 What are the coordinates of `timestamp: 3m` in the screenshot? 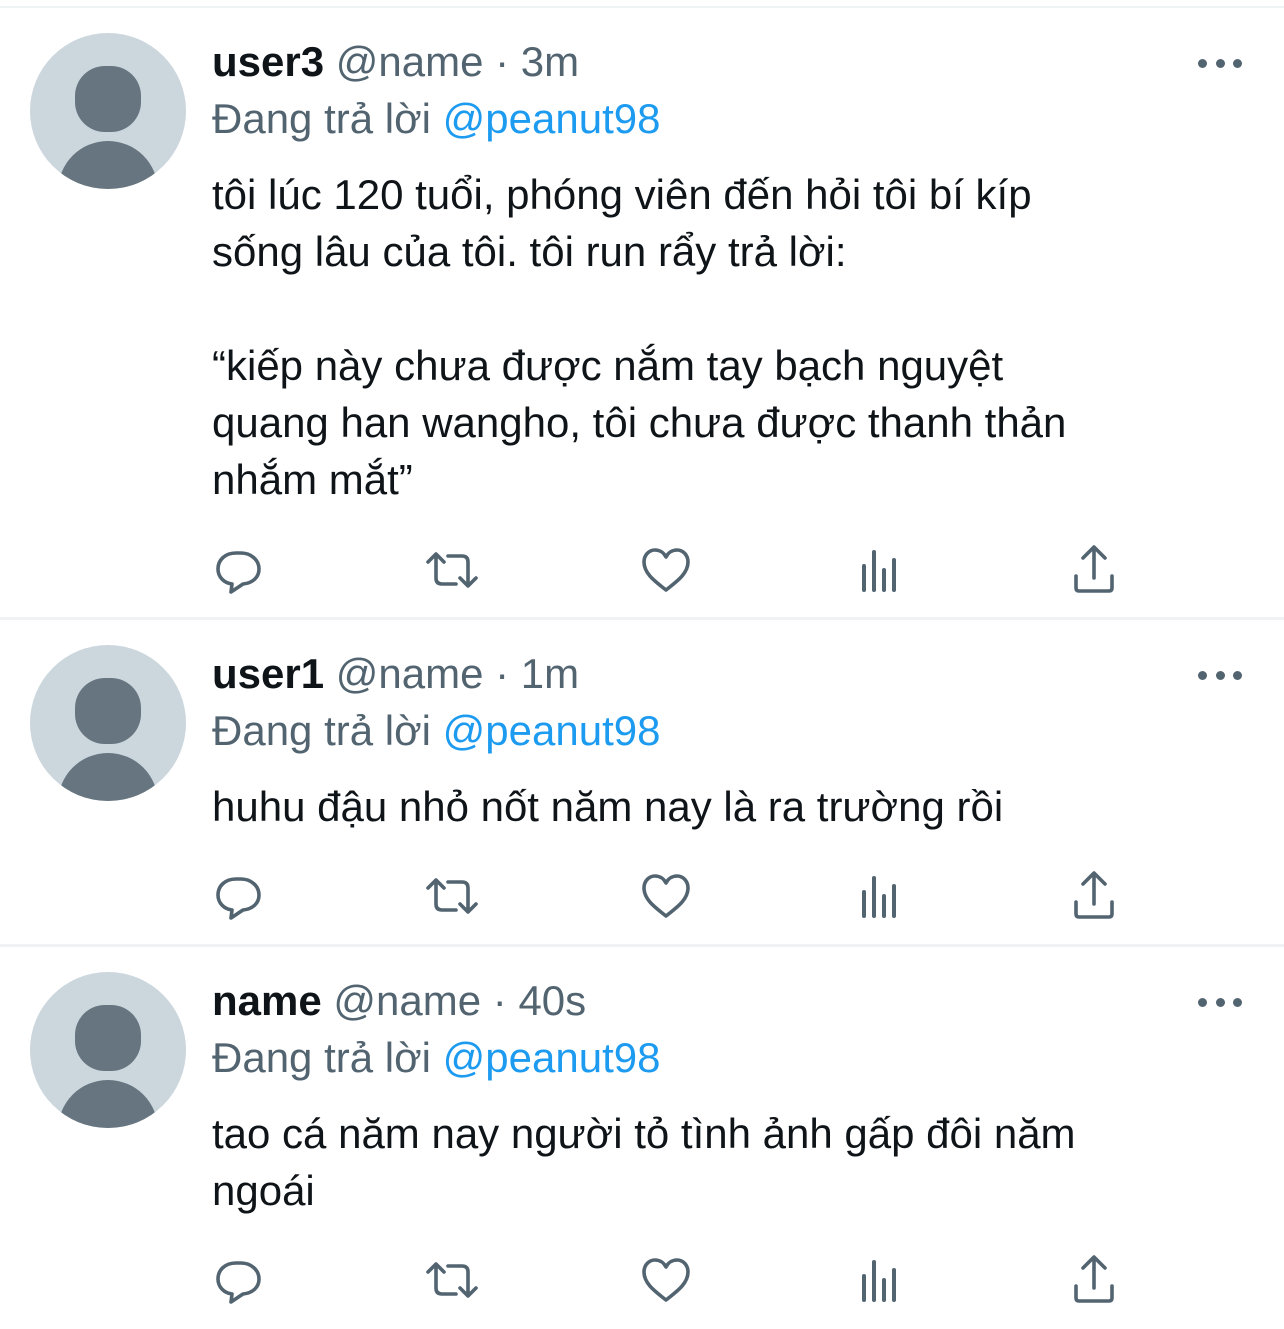 It's located at (550, 61).